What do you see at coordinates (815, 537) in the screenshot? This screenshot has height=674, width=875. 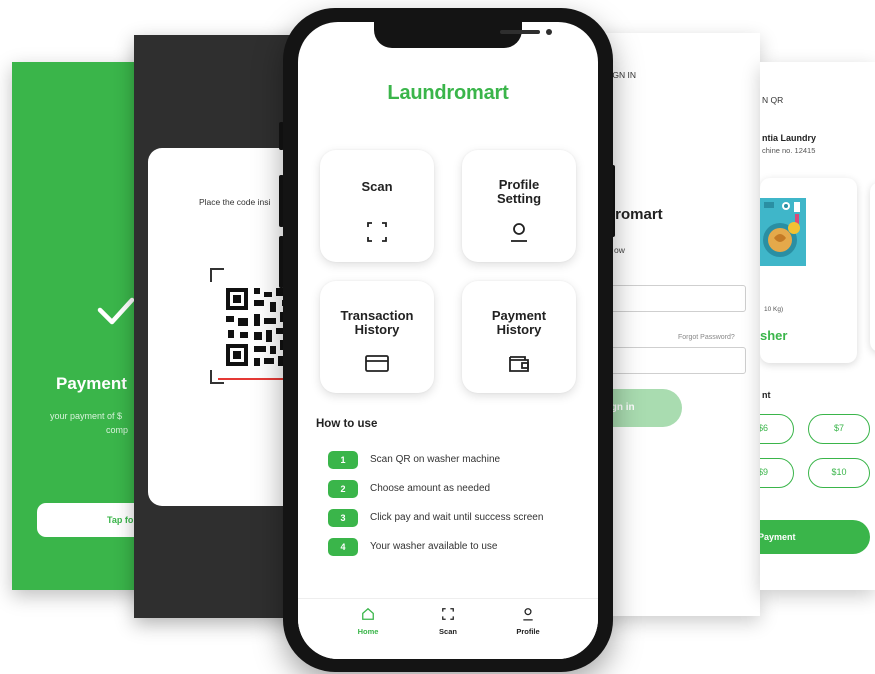 I see `payment-button: Payment` at bounding box center [815, 537].